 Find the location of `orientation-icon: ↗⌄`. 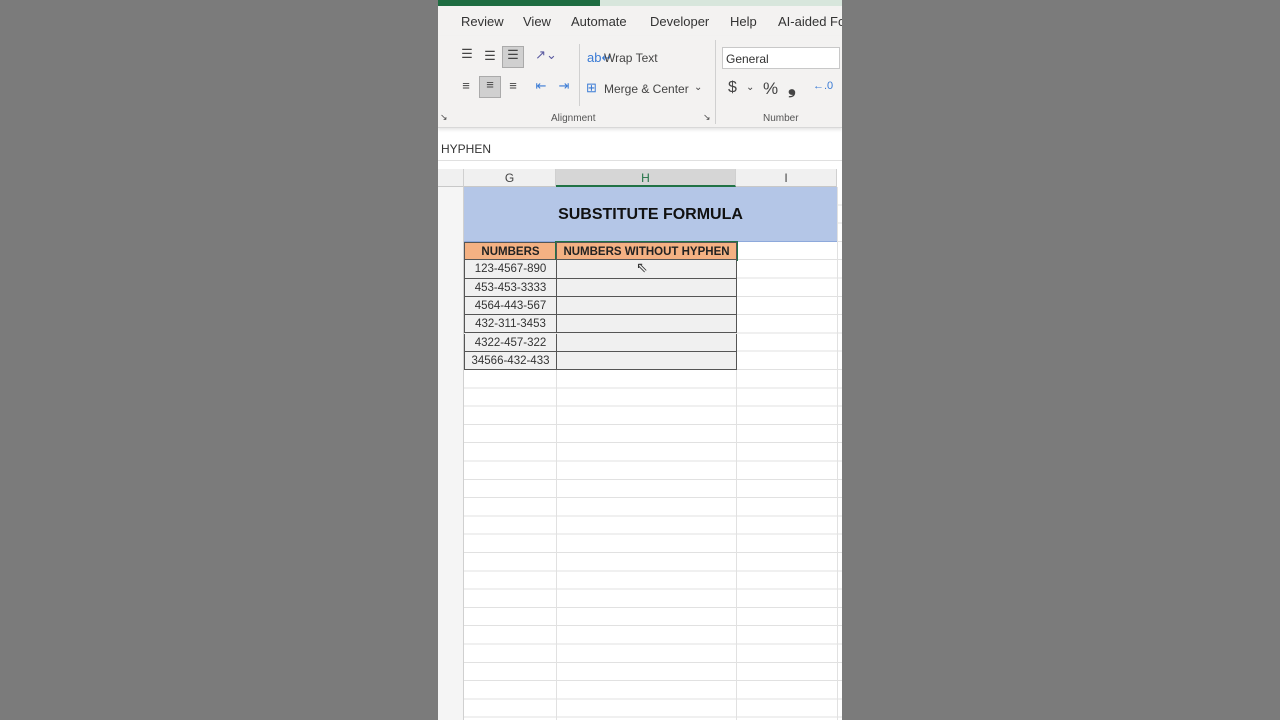

orientation-icon: ↗⌄ is located at coordinates (546, 55).